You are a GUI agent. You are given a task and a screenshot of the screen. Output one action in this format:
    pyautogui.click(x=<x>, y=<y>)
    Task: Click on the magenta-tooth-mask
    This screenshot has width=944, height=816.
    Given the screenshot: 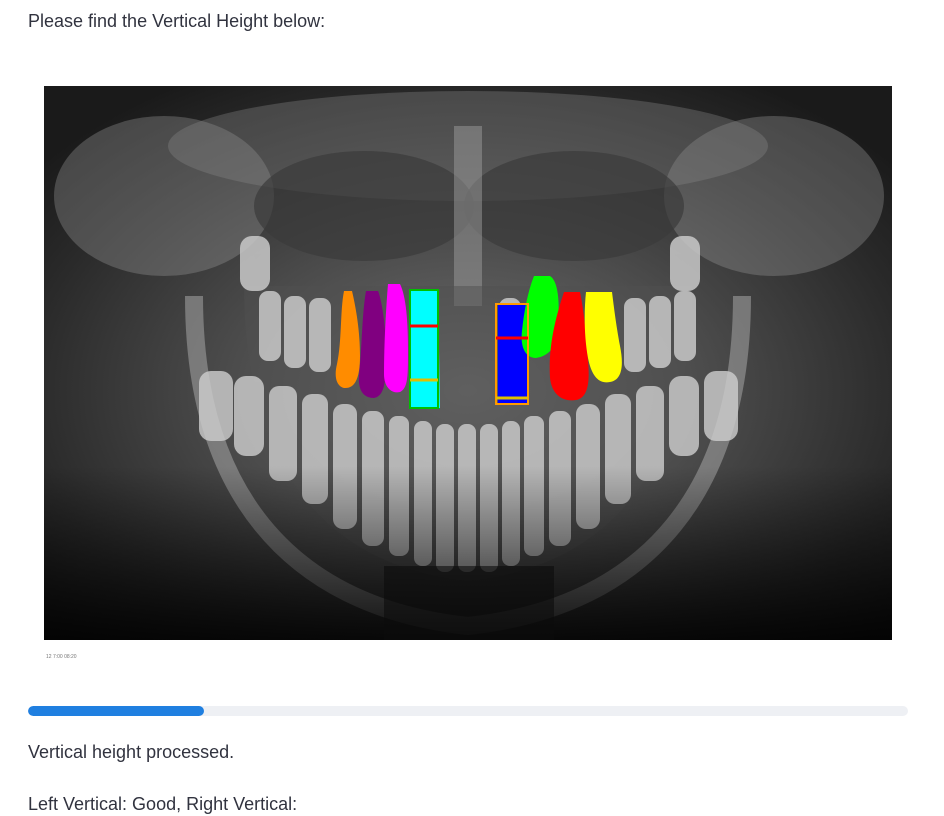 What is the action you would take?
    pyautogui.click(x=396, y=338)
    